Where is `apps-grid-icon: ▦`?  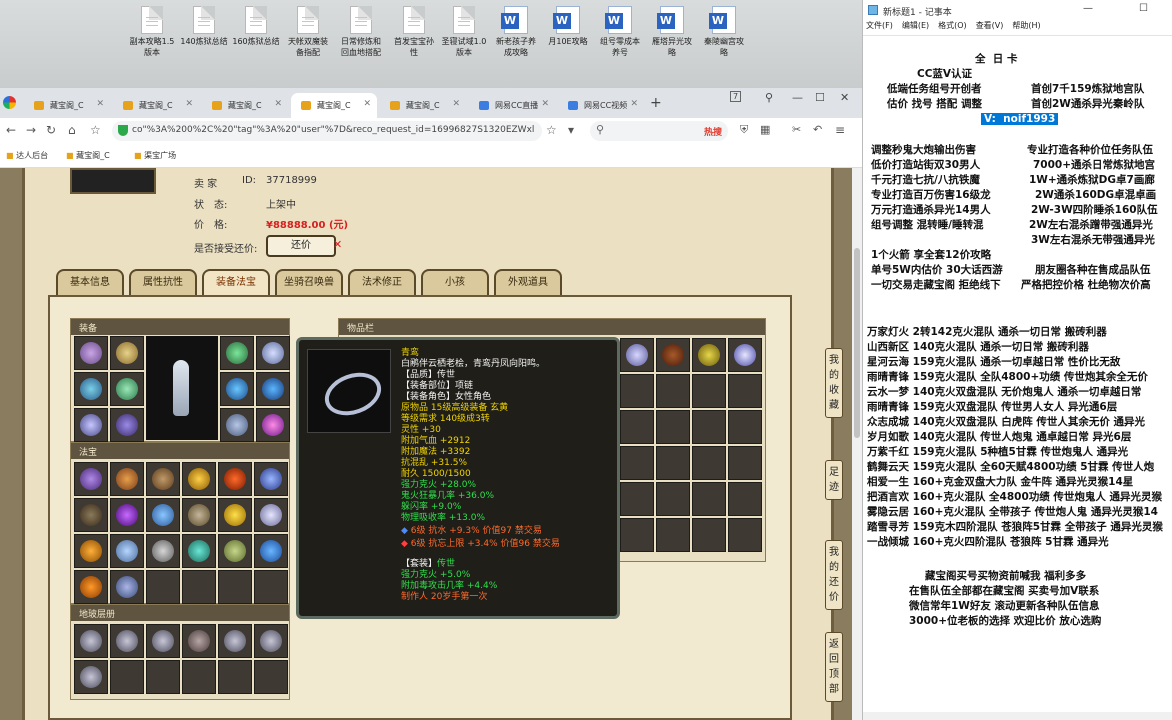
apps-grid-icon: ▦ is located at coordinates (765, 129).